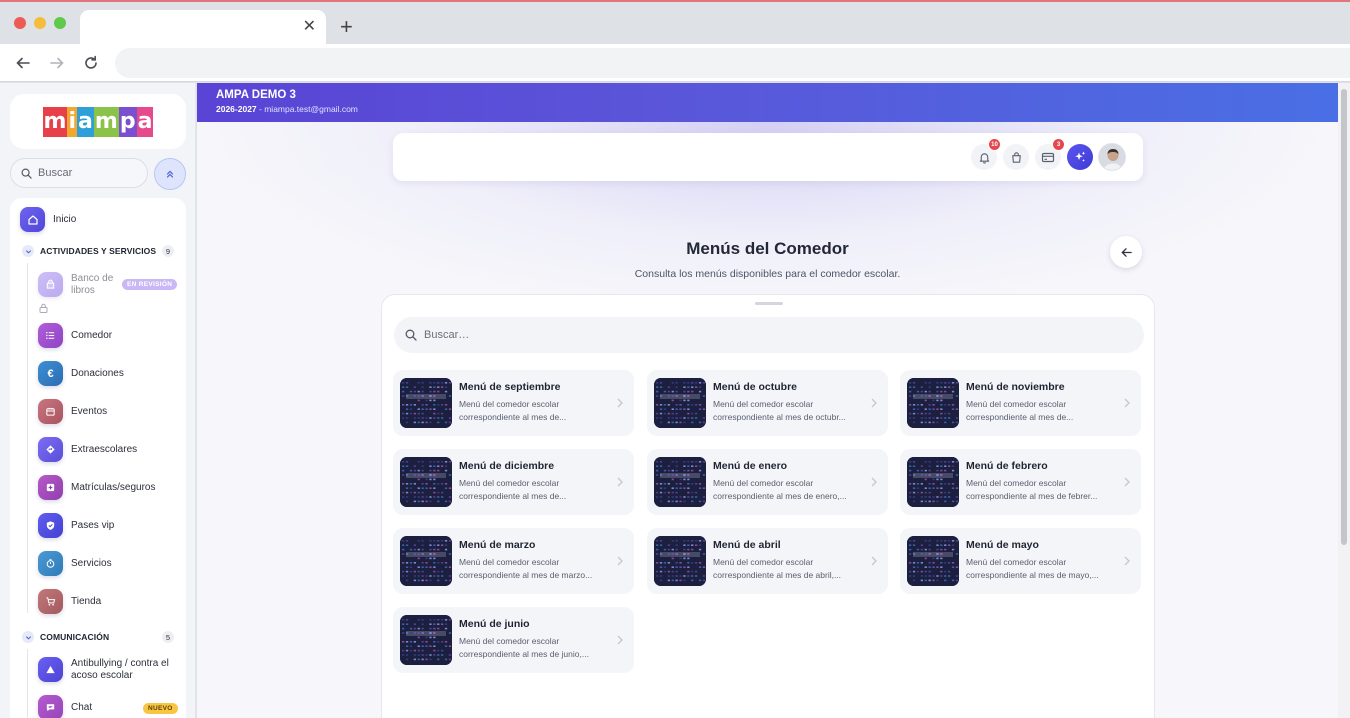 The height and width of the screenshot is (718, 1350). Describe the element at coordinates (100, 251) in the screenshot. I see `section-actividades-servicios: ACTIVIDADES Y SERVICIOS 9` at that location.